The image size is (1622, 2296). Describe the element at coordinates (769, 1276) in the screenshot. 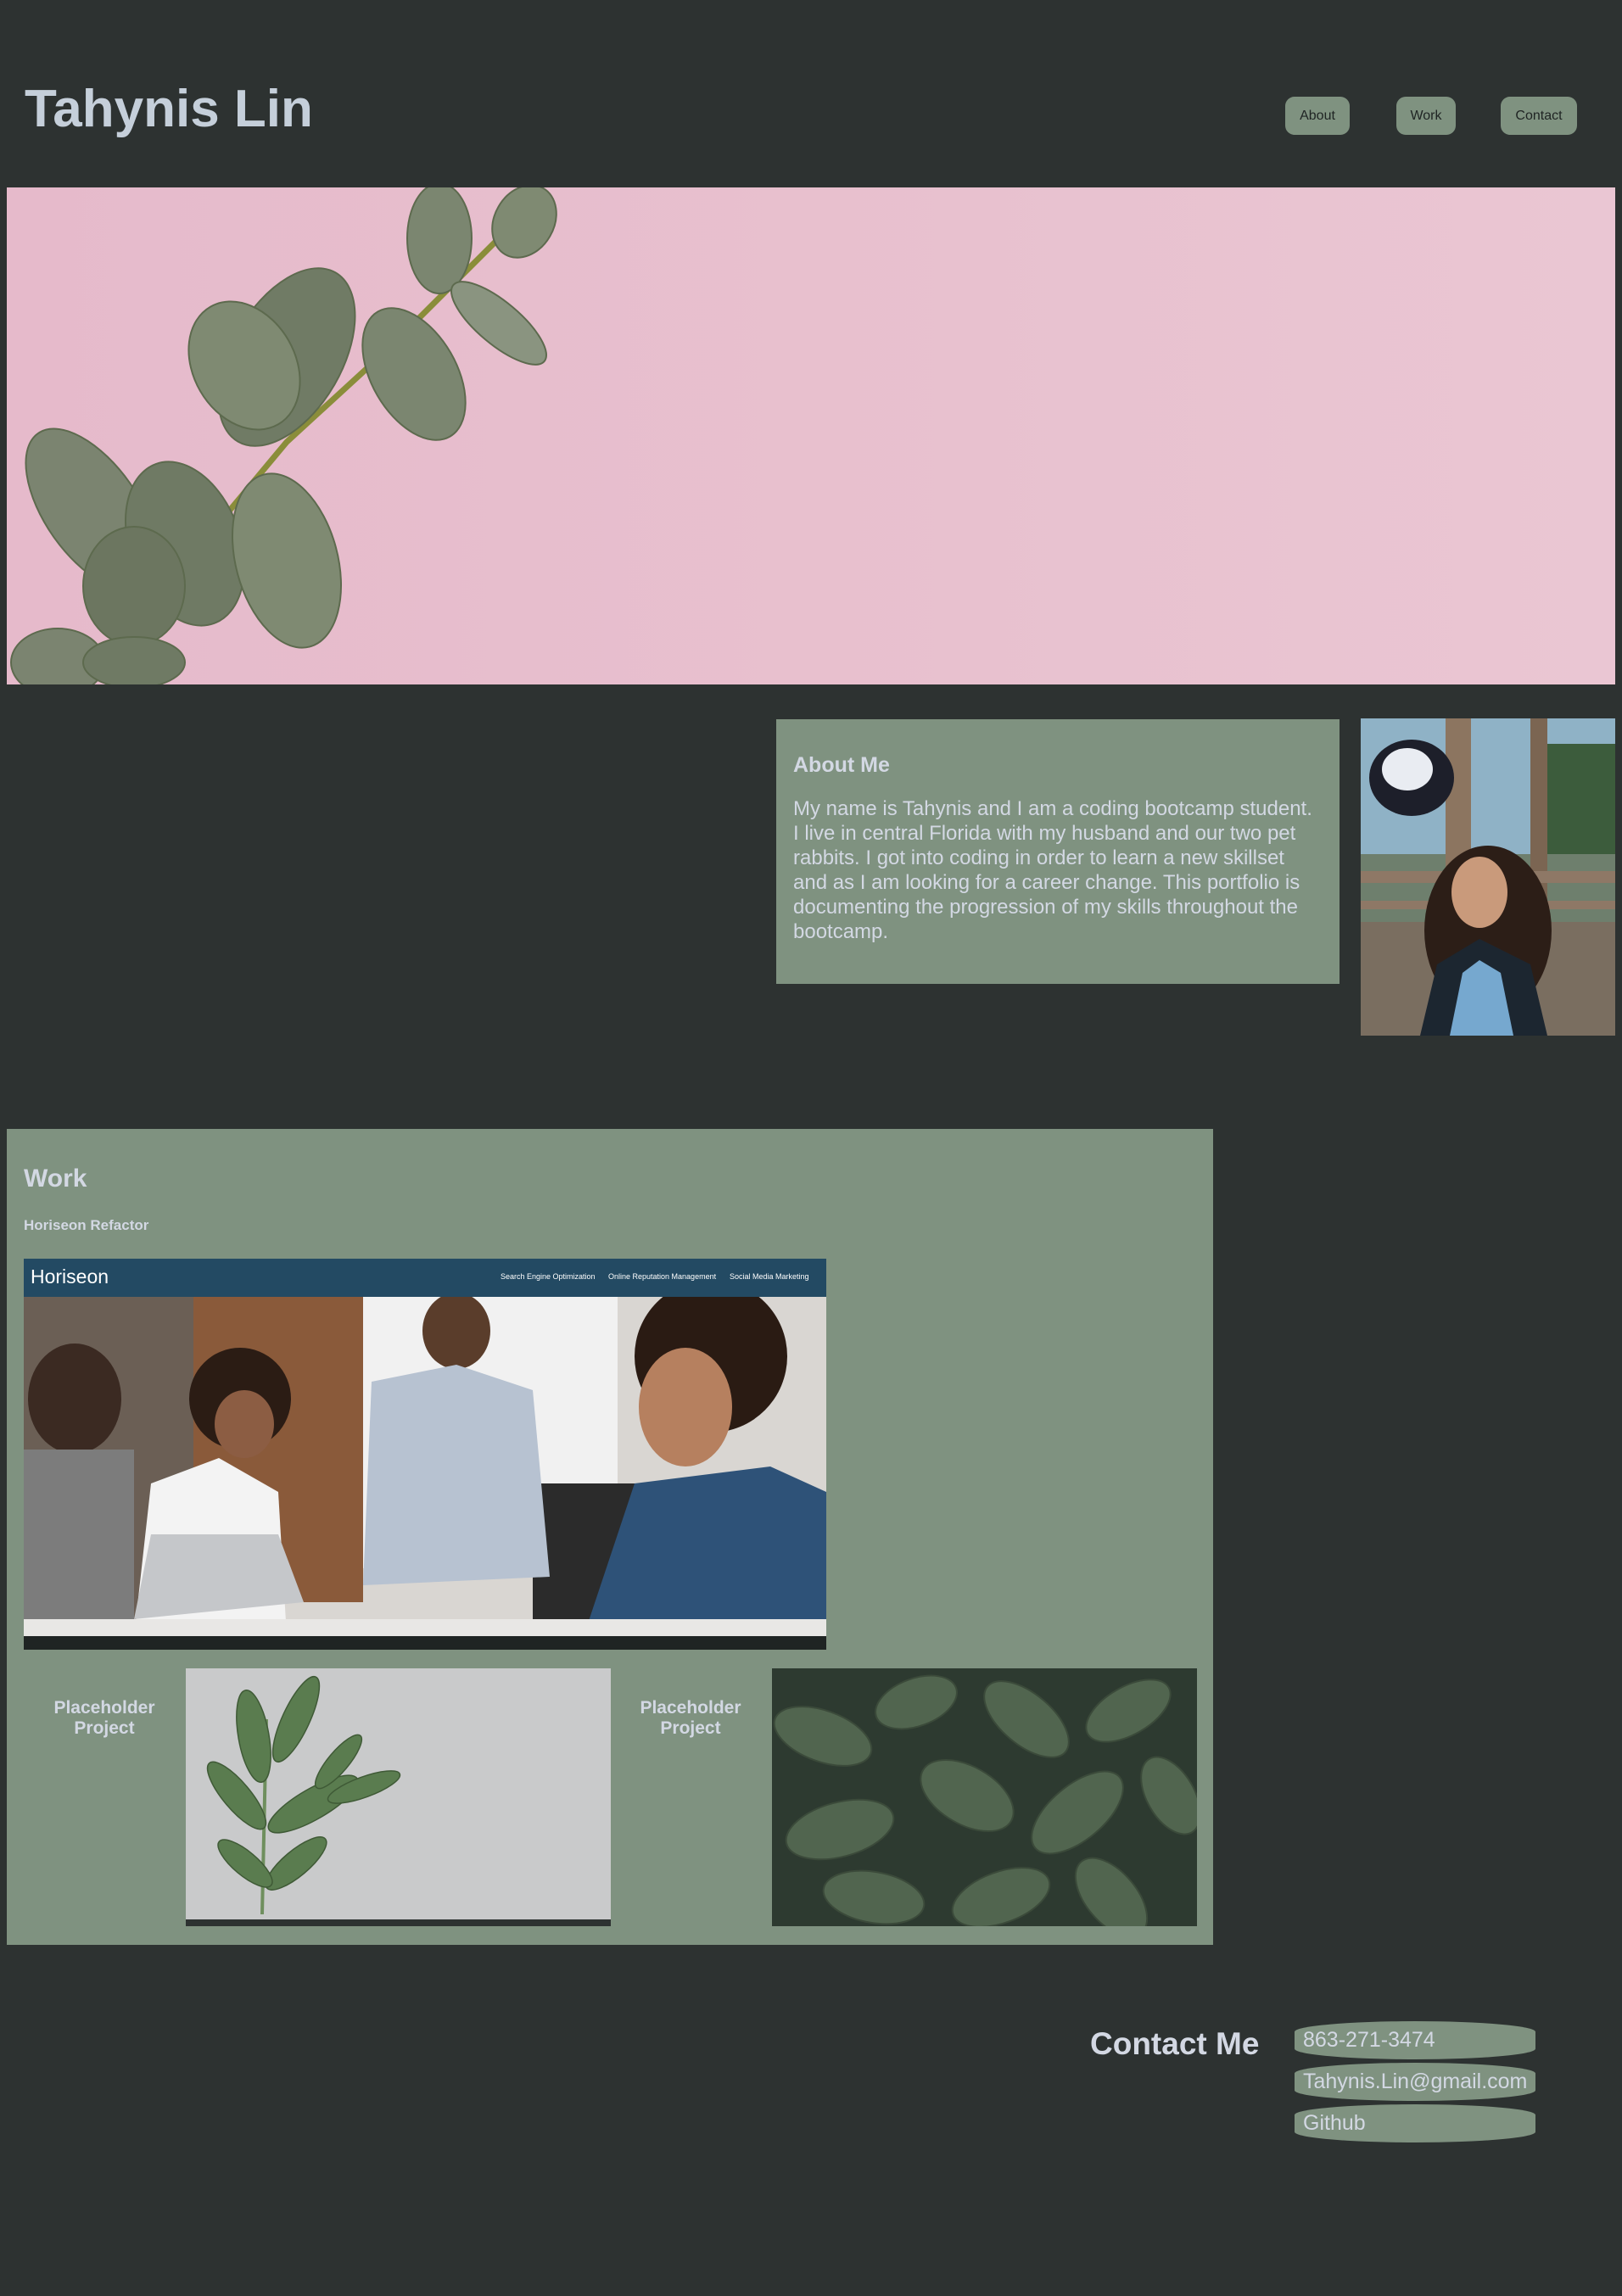

I see `horiseon-nav-social: Social Media Marketing` at that location.